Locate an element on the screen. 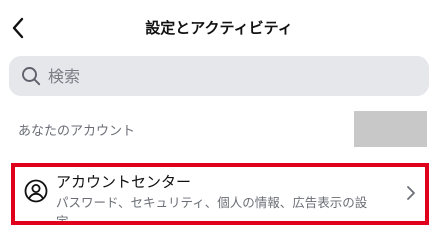  search-icon is located at coordinates (31, 76).